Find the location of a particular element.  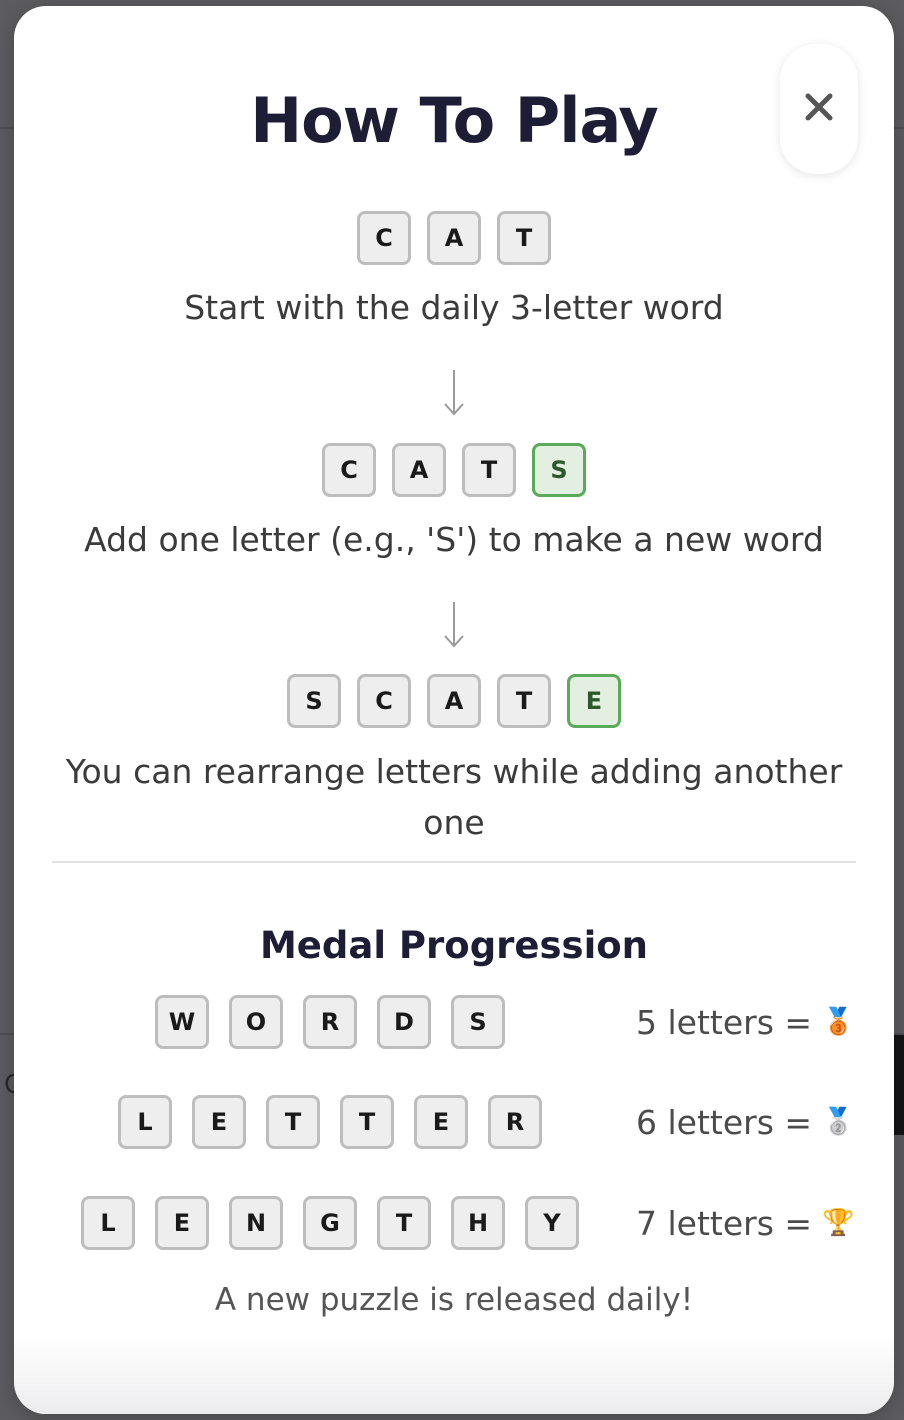

medal-word-tiles: LETTER is located at coordinates (330, 1122).